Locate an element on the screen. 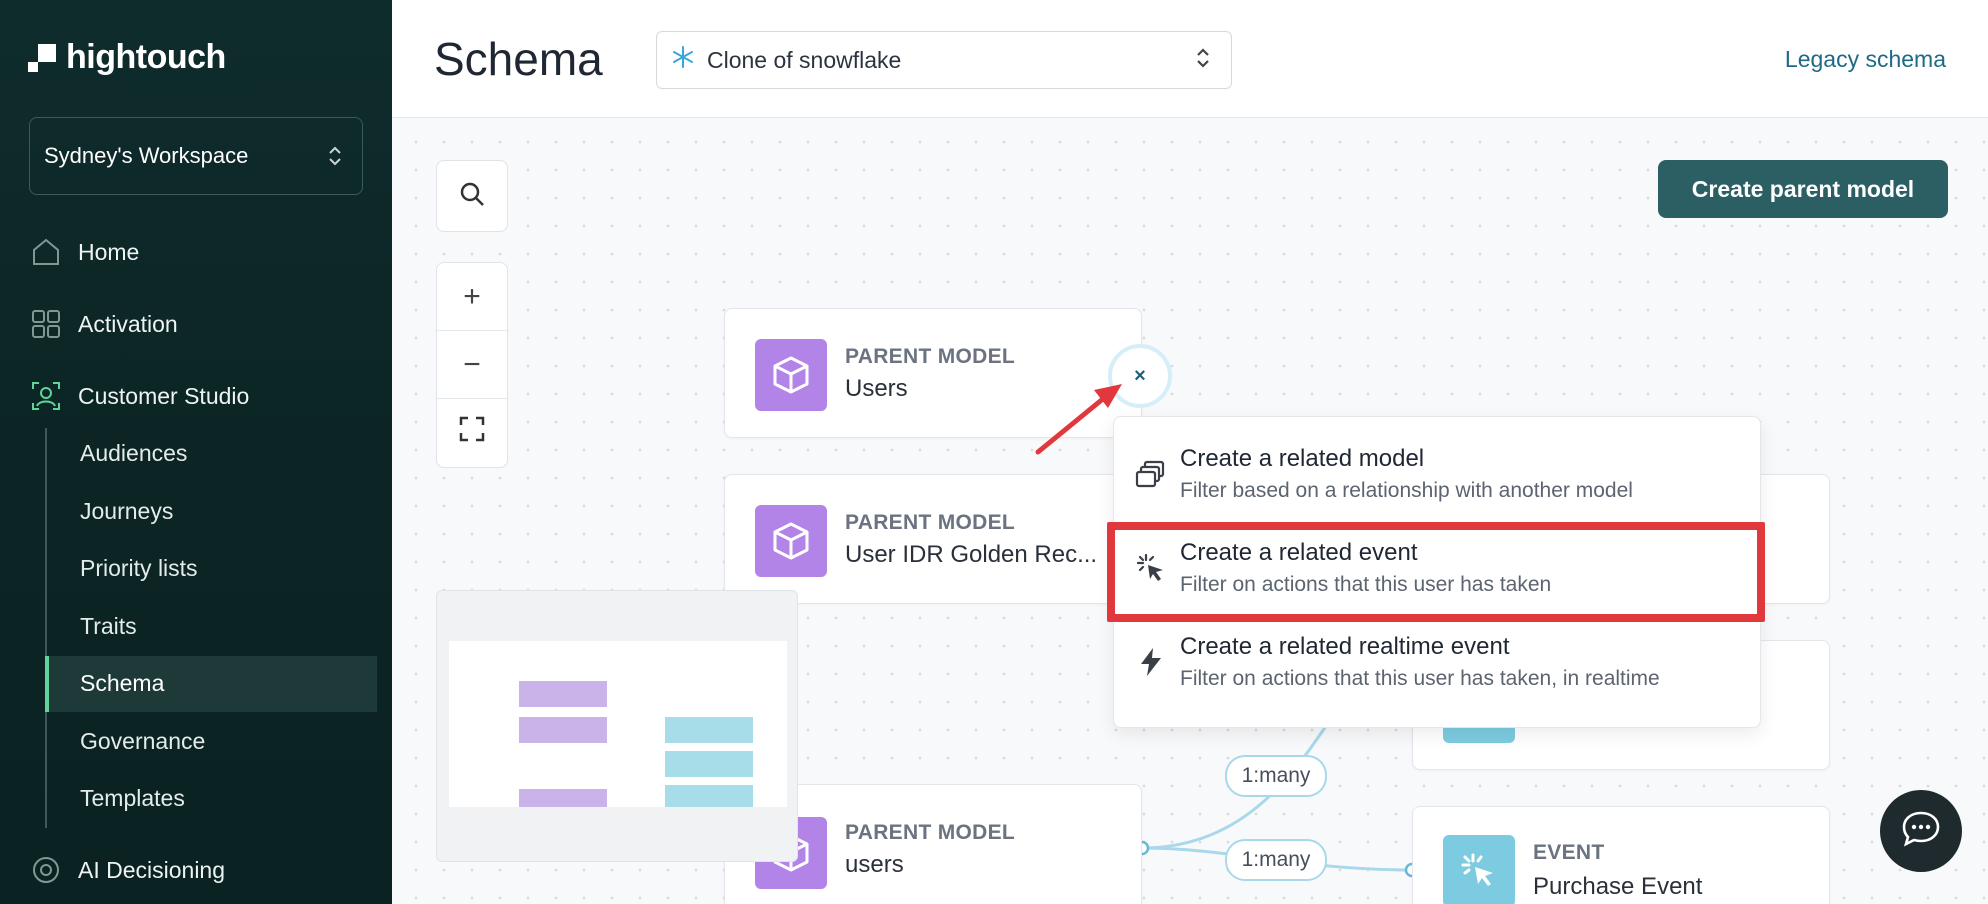  zoom-out-button: − is located at coordinates (472, 365).